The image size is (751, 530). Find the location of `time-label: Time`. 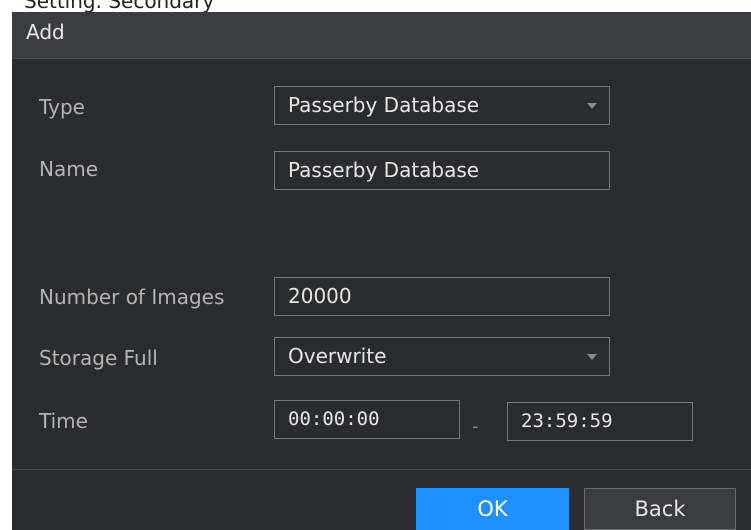

time-label: Time is located at coordinates (63, 421).